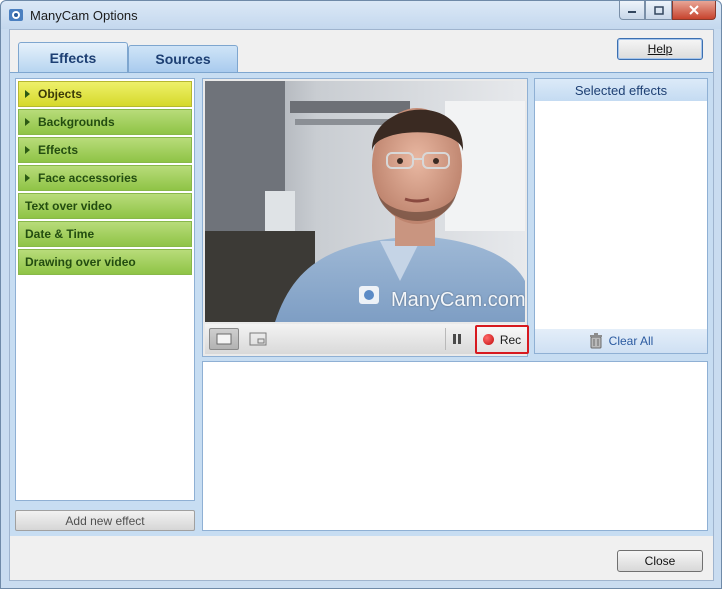 This screenshot has width=722, height=589. I want to click on window-controls, so click(667, 11).